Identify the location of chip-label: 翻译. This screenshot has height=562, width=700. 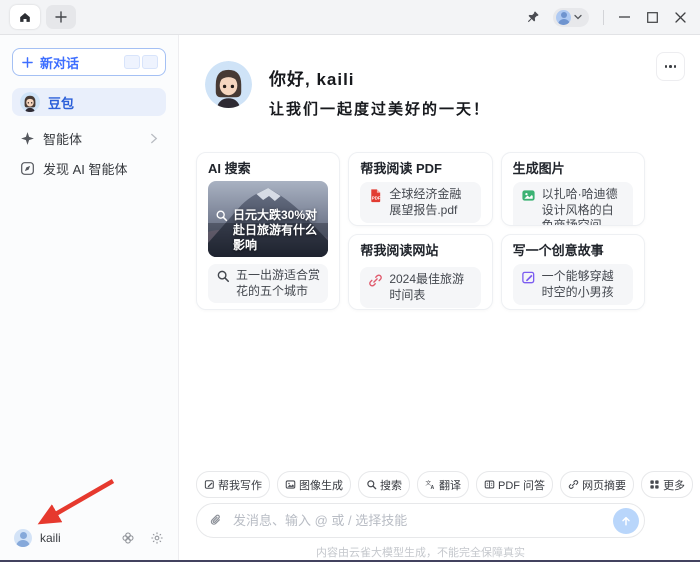
(450, 485).